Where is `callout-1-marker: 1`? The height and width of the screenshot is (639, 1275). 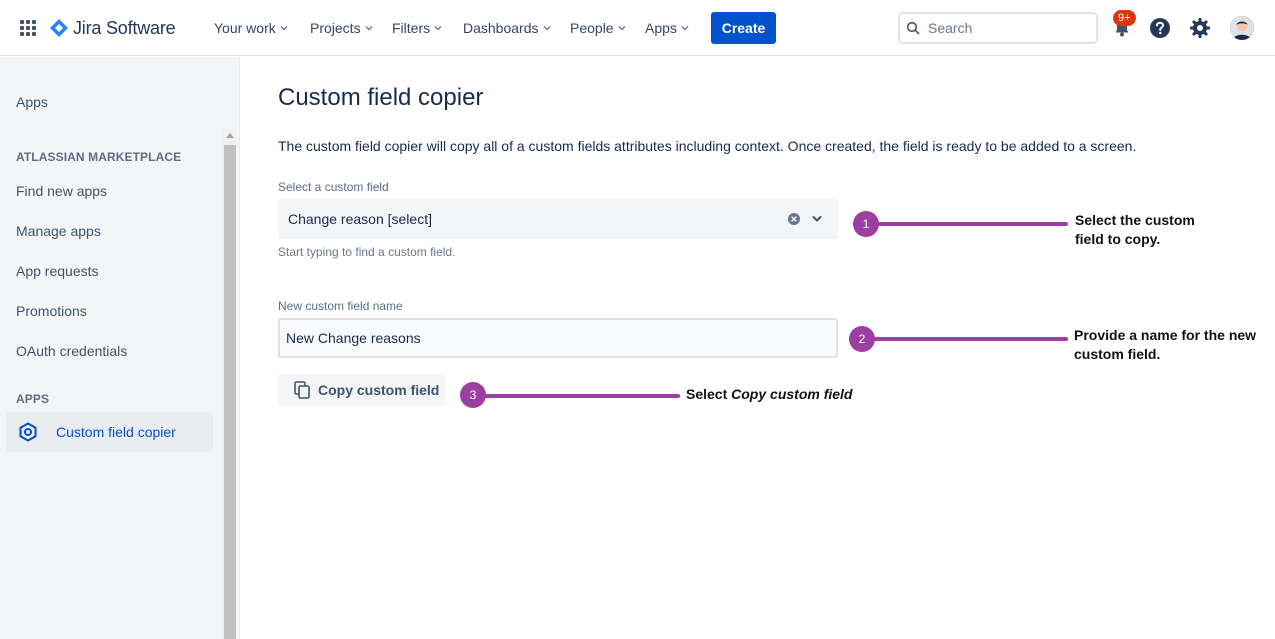
callout-1-marker: 1 is located at coordinates (866, 224).